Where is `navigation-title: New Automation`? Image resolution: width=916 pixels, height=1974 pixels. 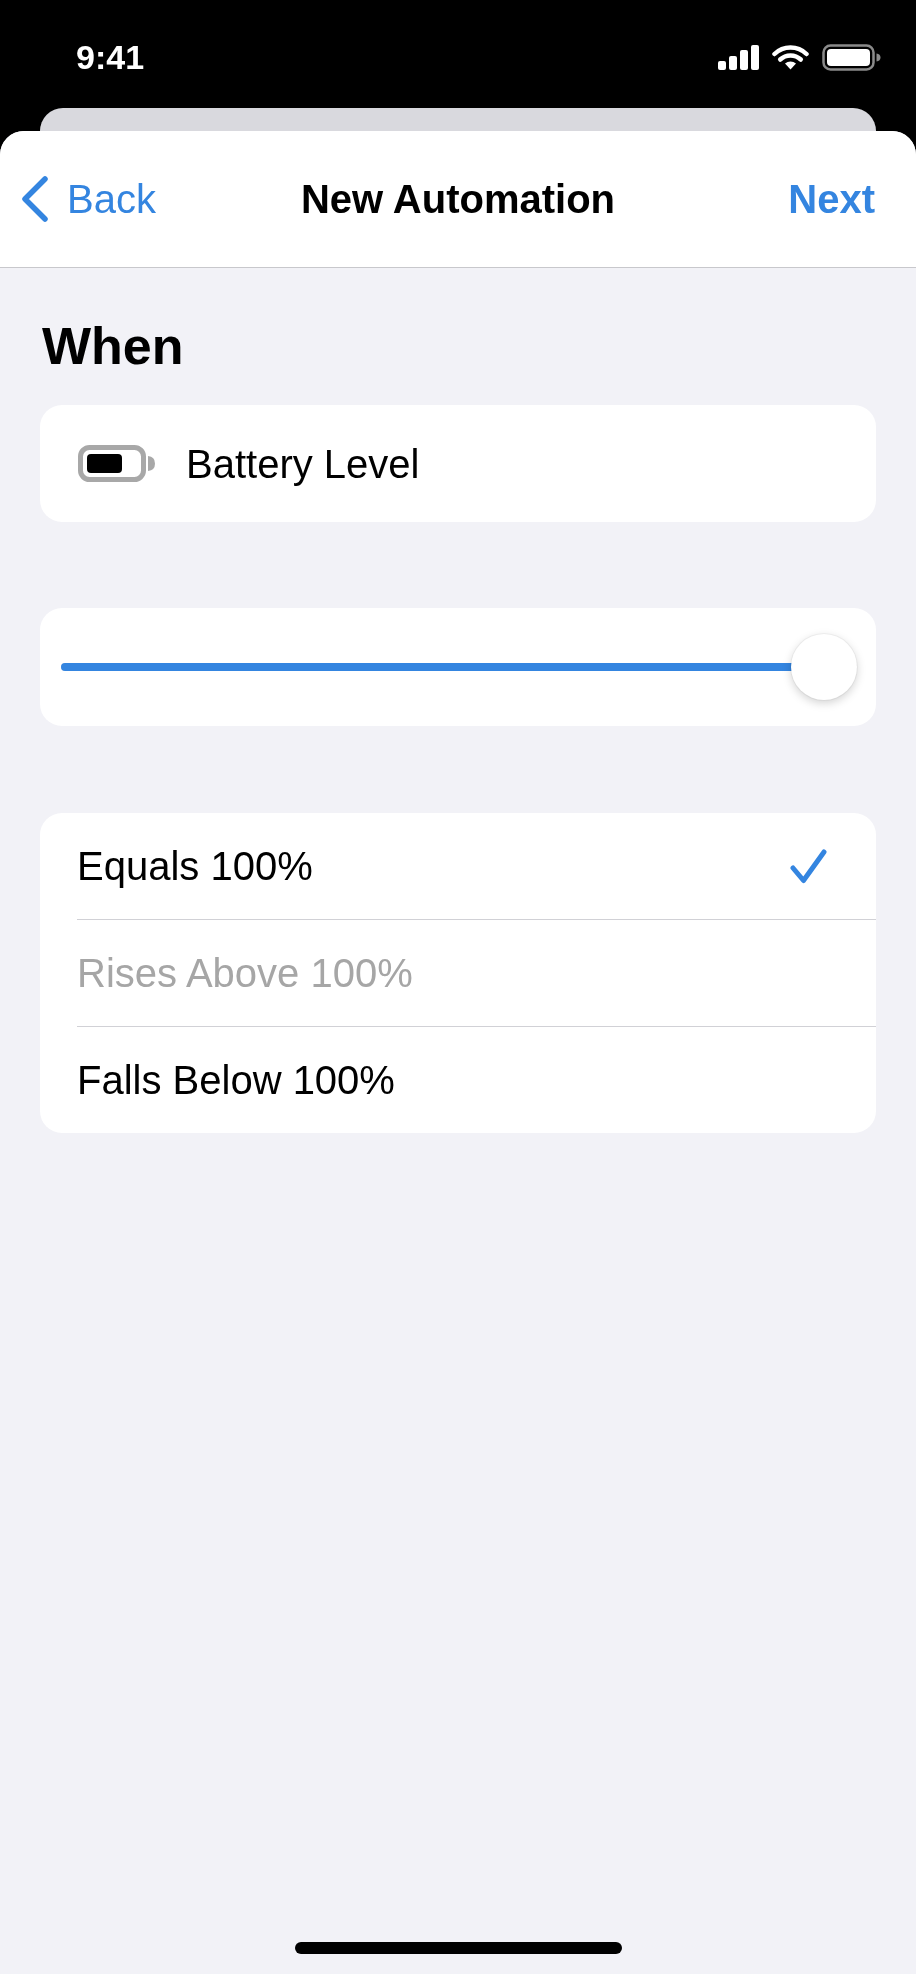 navigation-title: New Automation is located at coordinates (458, 199).